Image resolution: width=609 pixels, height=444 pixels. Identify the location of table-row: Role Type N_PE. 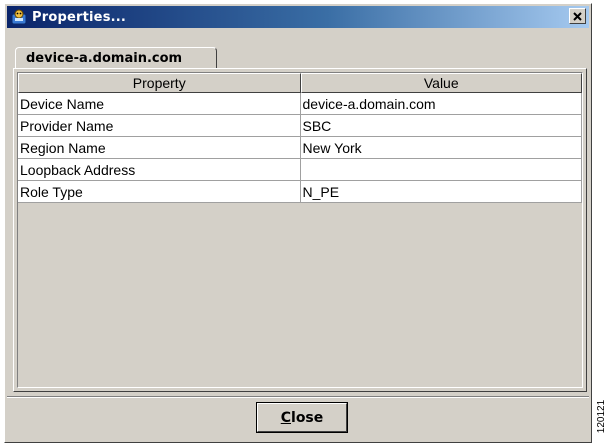
(300, 192).